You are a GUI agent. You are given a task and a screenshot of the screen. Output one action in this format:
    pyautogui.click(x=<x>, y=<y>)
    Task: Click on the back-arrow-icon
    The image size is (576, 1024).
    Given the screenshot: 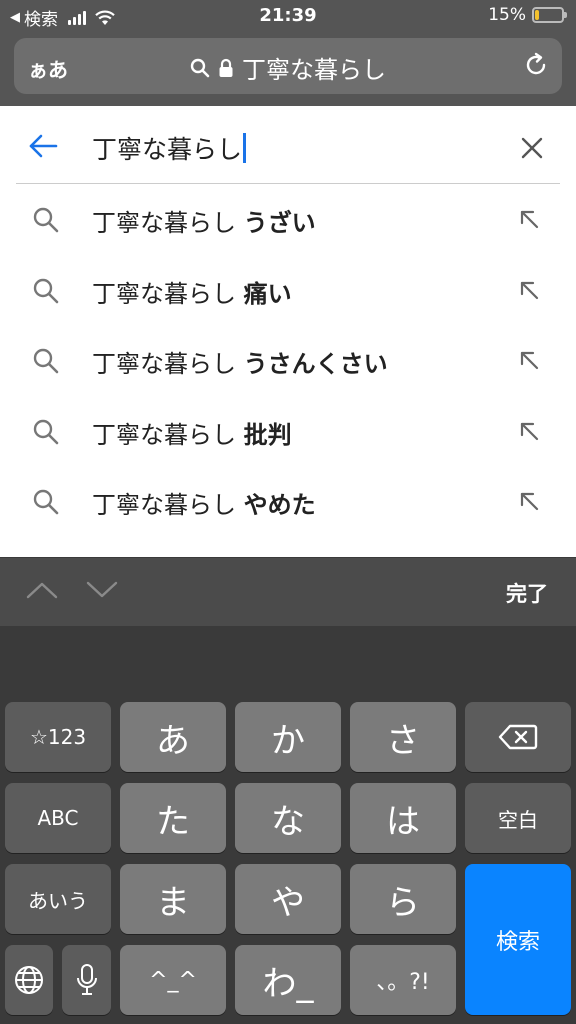 What is the action you would take?
    pyautogui.click(x=43, y=146)
    